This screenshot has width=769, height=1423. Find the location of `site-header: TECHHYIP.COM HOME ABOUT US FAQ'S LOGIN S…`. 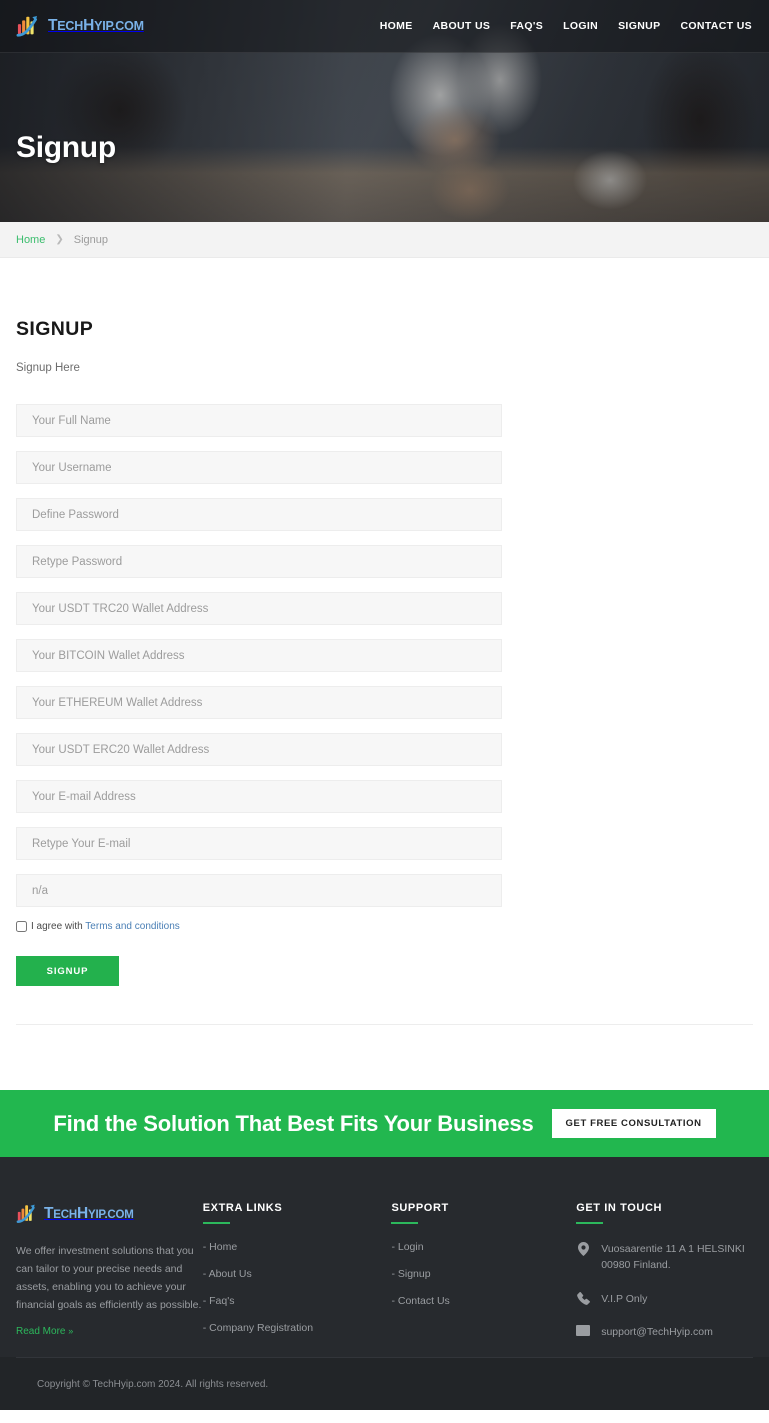

site-header: TECHHYIP.COM HOME ABOUT US FAQ'S LOGIN S… is located at coordinates (384, 26).